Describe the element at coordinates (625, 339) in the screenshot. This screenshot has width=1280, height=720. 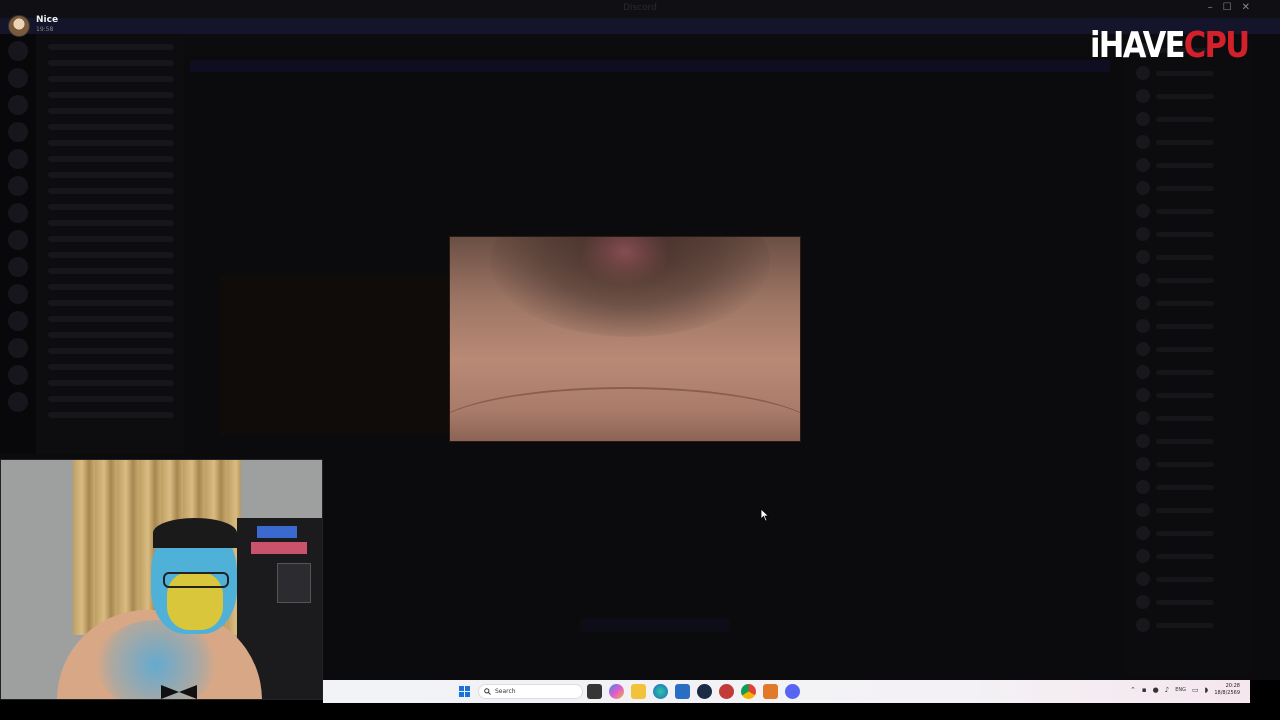
I see `media-viewer-image` at that location.